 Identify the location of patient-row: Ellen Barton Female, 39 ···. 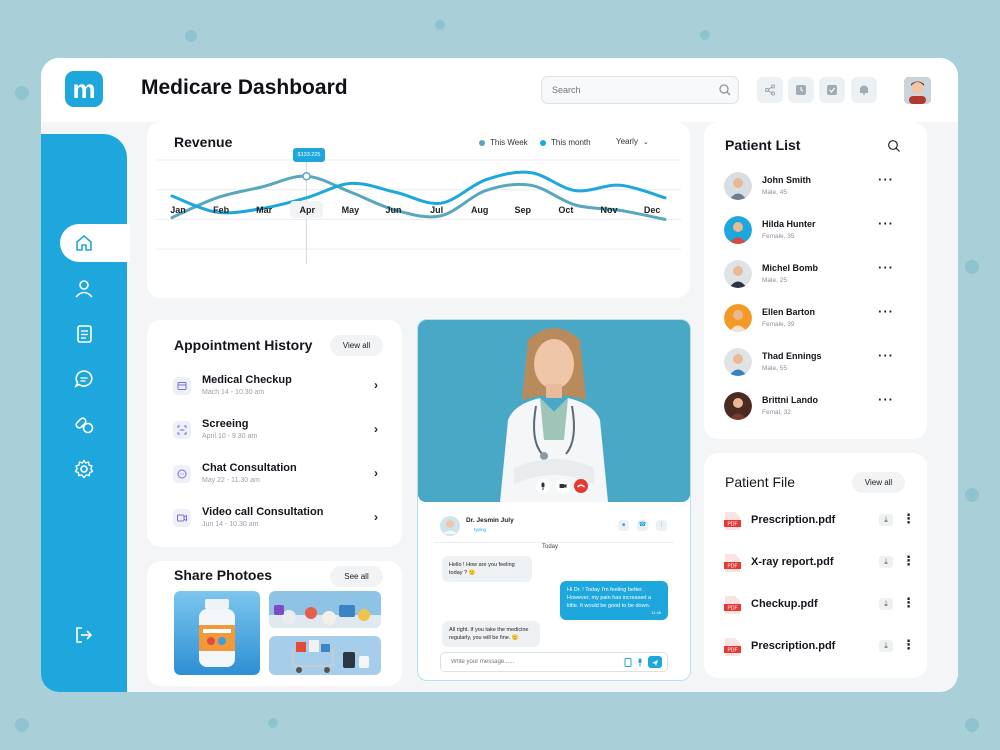
(819, 319).